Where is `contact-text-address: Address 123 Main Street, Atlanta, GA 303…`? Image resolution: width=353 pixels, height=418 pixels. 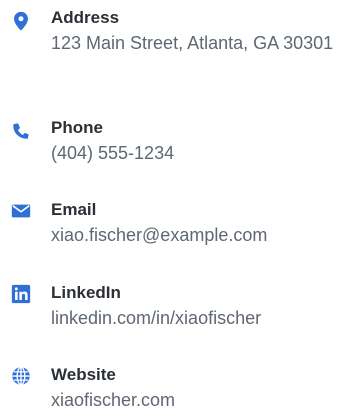
contact-text-address: Address 123 Main Street, Atlanta, GA 303… is located at coordinates (201, 31).